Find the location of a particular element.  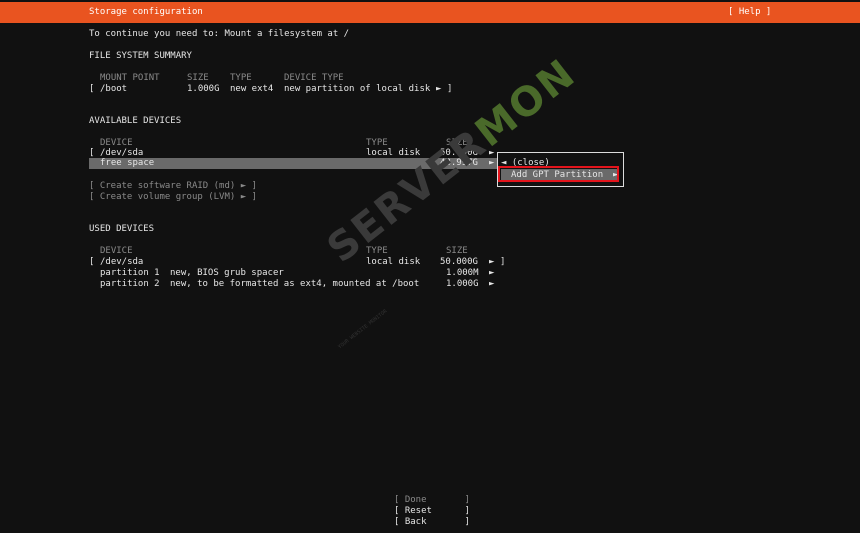

watermark-left: SERVER is located at coordinates (407, 196).